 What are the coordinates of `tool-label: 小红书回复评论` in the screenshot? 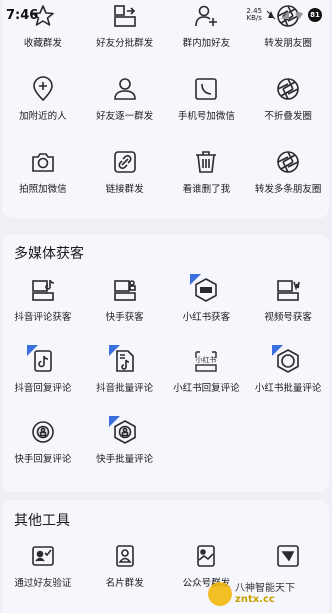 It's located at (206, 388).